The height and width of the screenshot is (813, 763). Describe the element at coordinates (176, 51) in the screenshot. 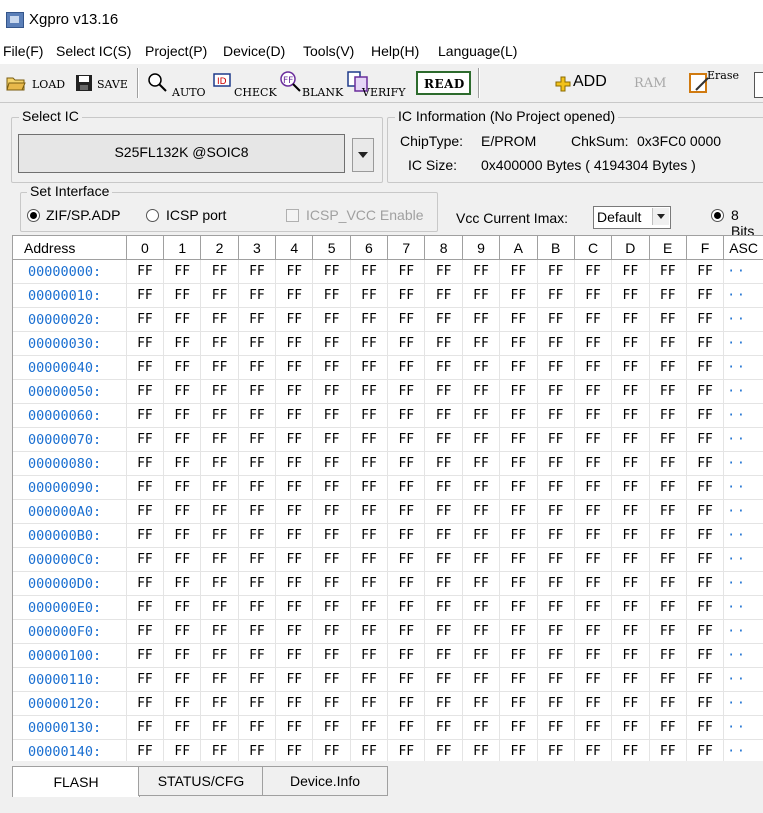

I see `menu-project: Project(P)` at that location.